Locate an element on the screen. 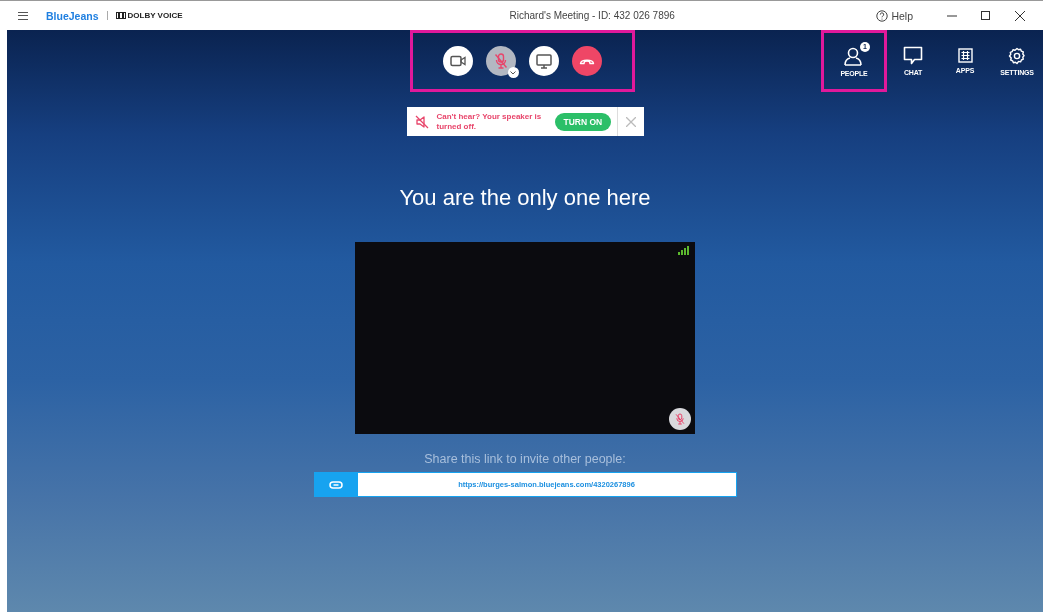  link-icon is located at coordinates (336, 484).